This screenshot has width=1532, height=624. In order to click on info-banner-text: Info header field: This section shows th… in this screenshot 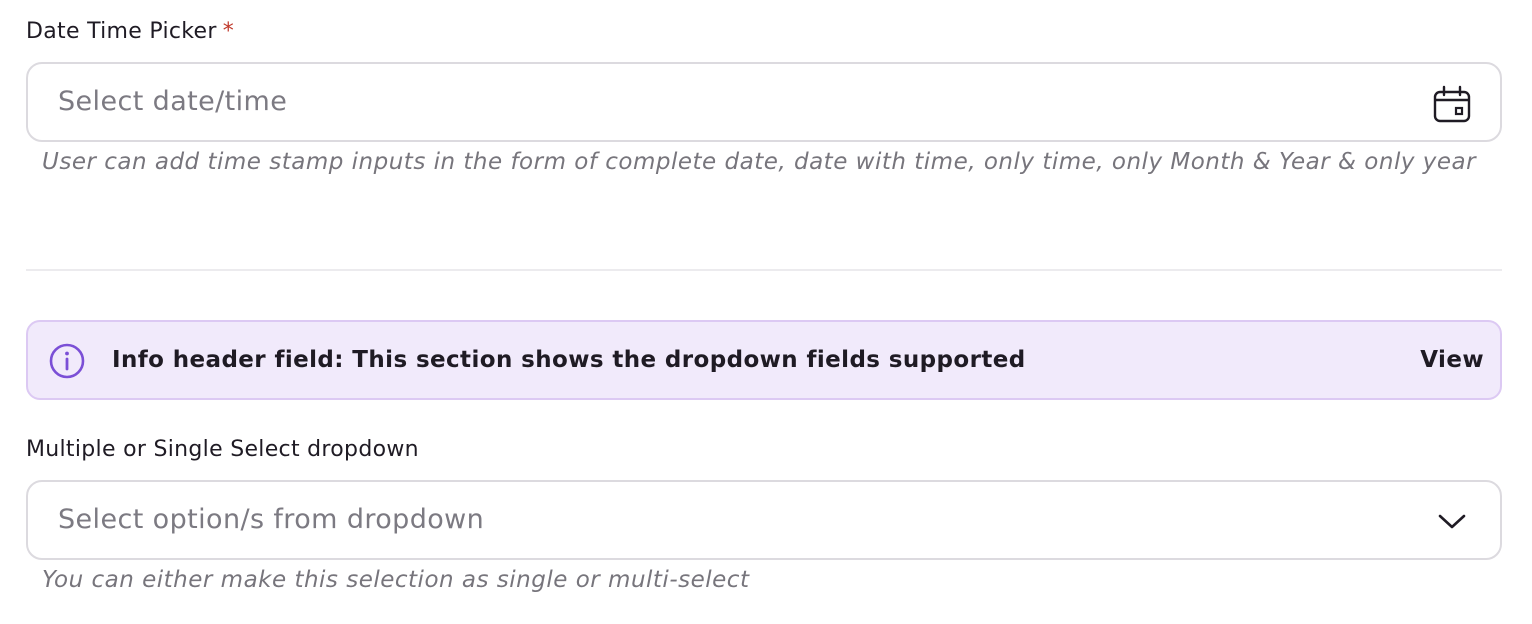, I will do `click(569, 360)`.